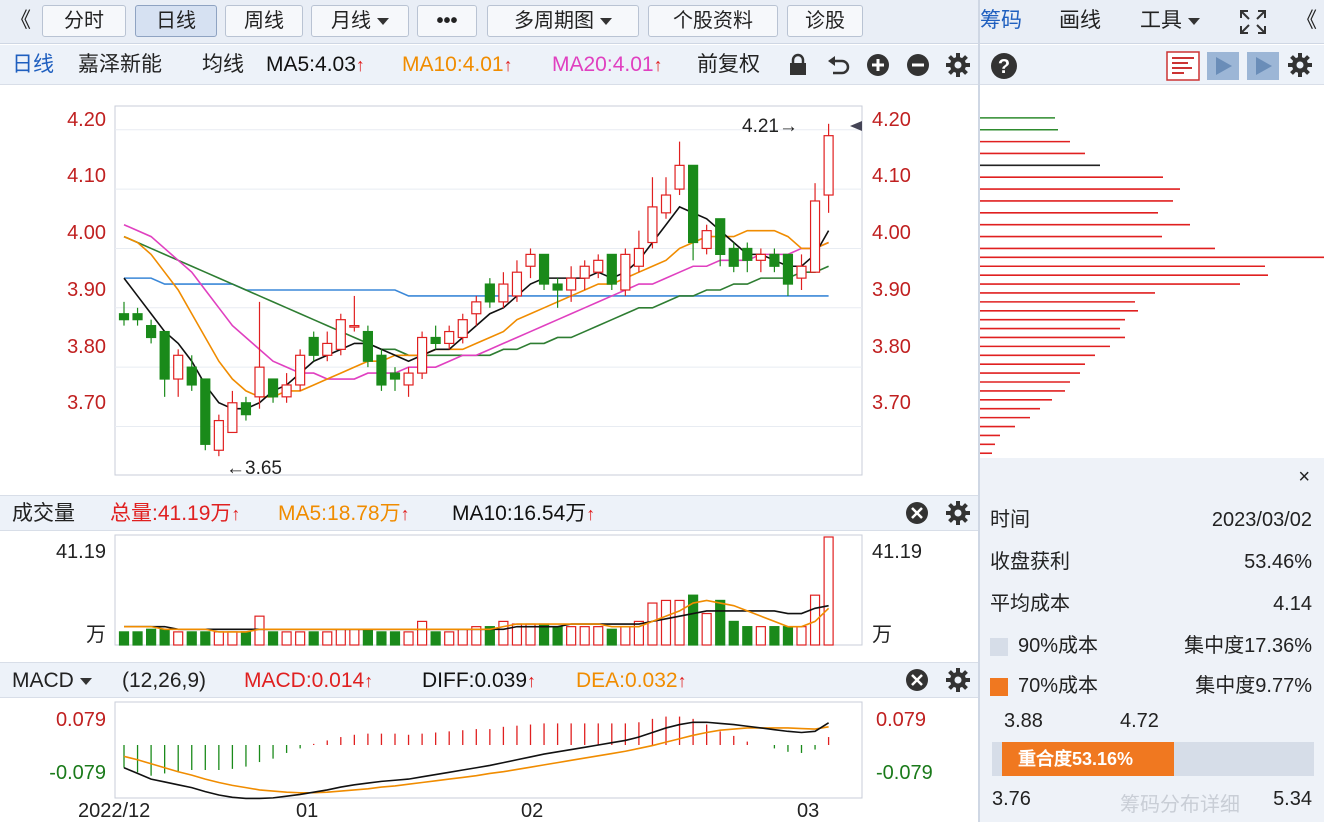 The image size is (1324, 822). What do you see at coordinates (1183, 66) in the screenshot?
I see `chip-list-icon` at bounding box center [1183, 66].